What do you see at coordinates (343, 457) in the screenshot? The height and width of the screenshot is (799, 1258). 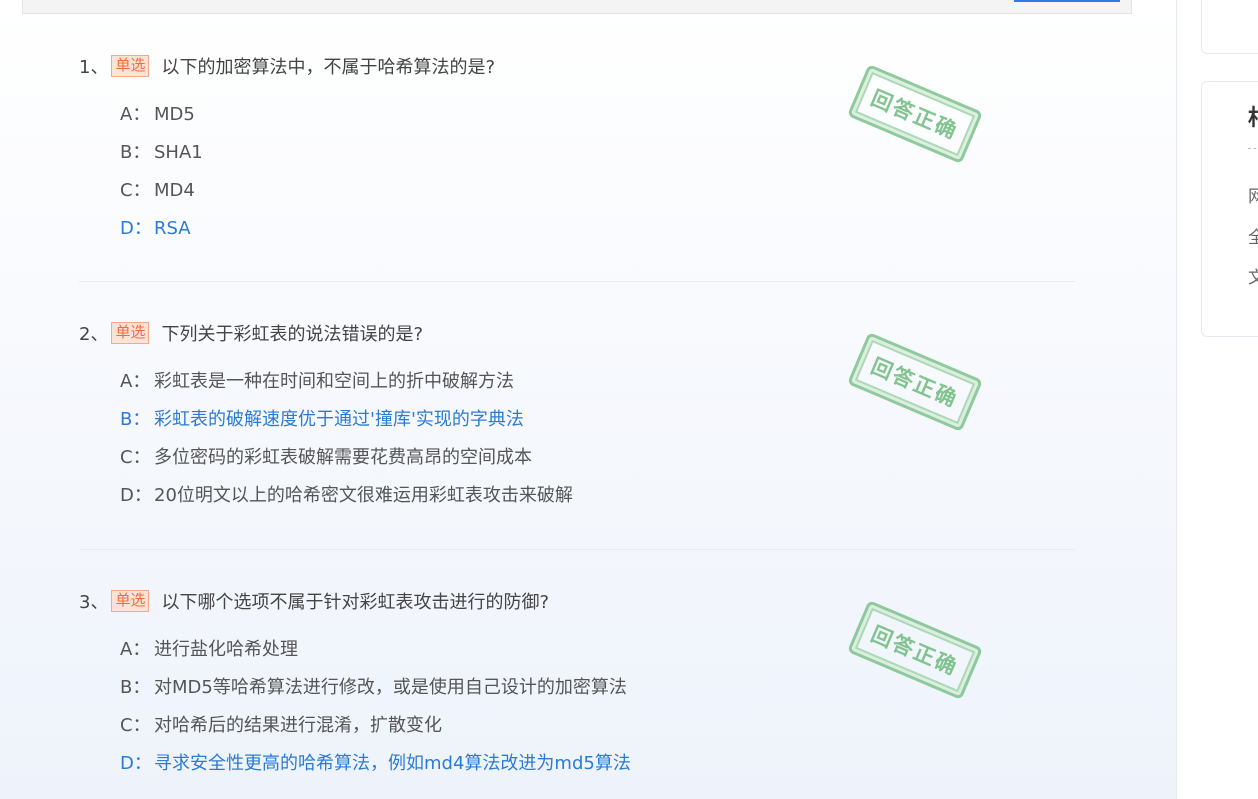 I see `option-text: 多位密码的彩虹表破解需要花费高昂的空间成本` at bounding box center [343, 457].